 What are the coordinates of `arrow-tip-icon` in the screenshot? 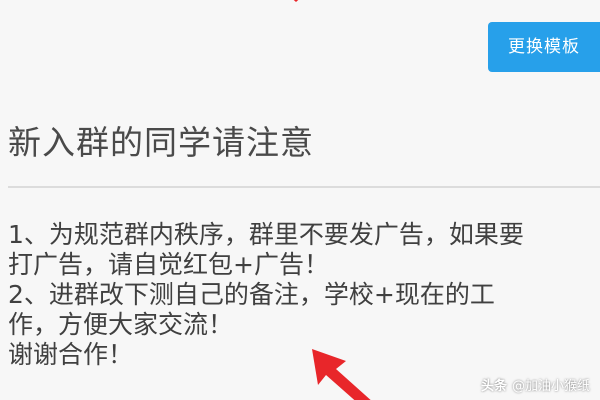 It's located at (296, 1).